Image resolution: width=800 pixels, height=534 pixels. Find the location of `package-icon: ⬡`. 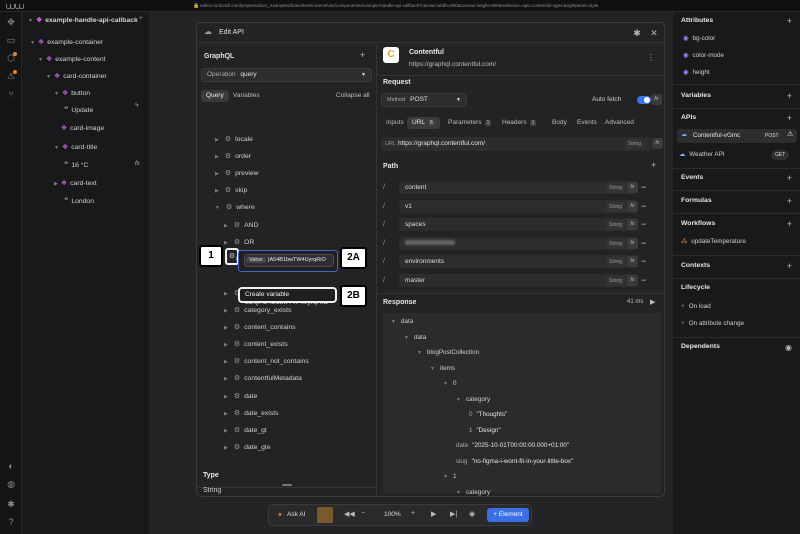

package-icon: ⬡ is located at coordinates (11, 58).